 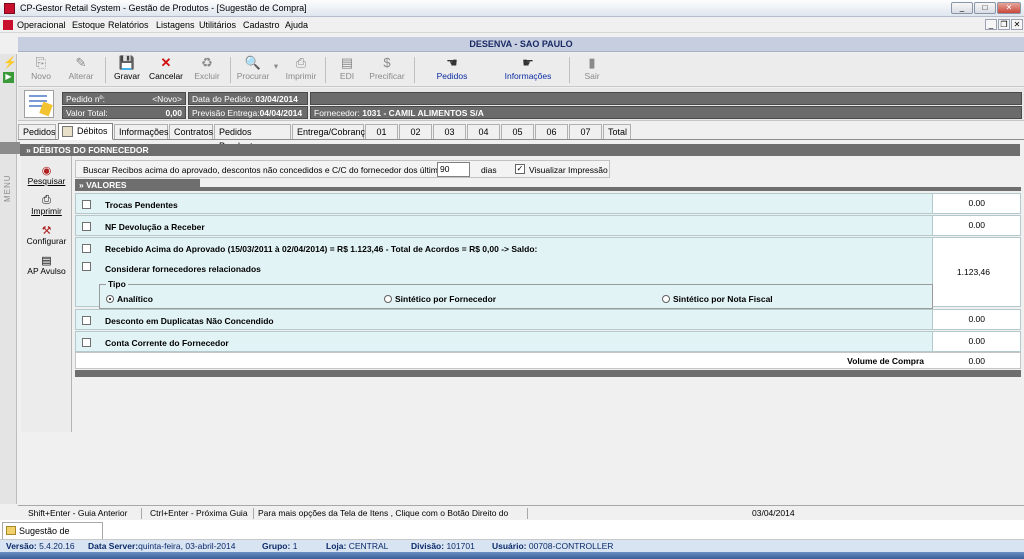 What do you see at coordinates (187, 546) in the screenshot?
I see `server-date-value: quinta-feira, 03-abril-2014` at bounding box center [187, 546].